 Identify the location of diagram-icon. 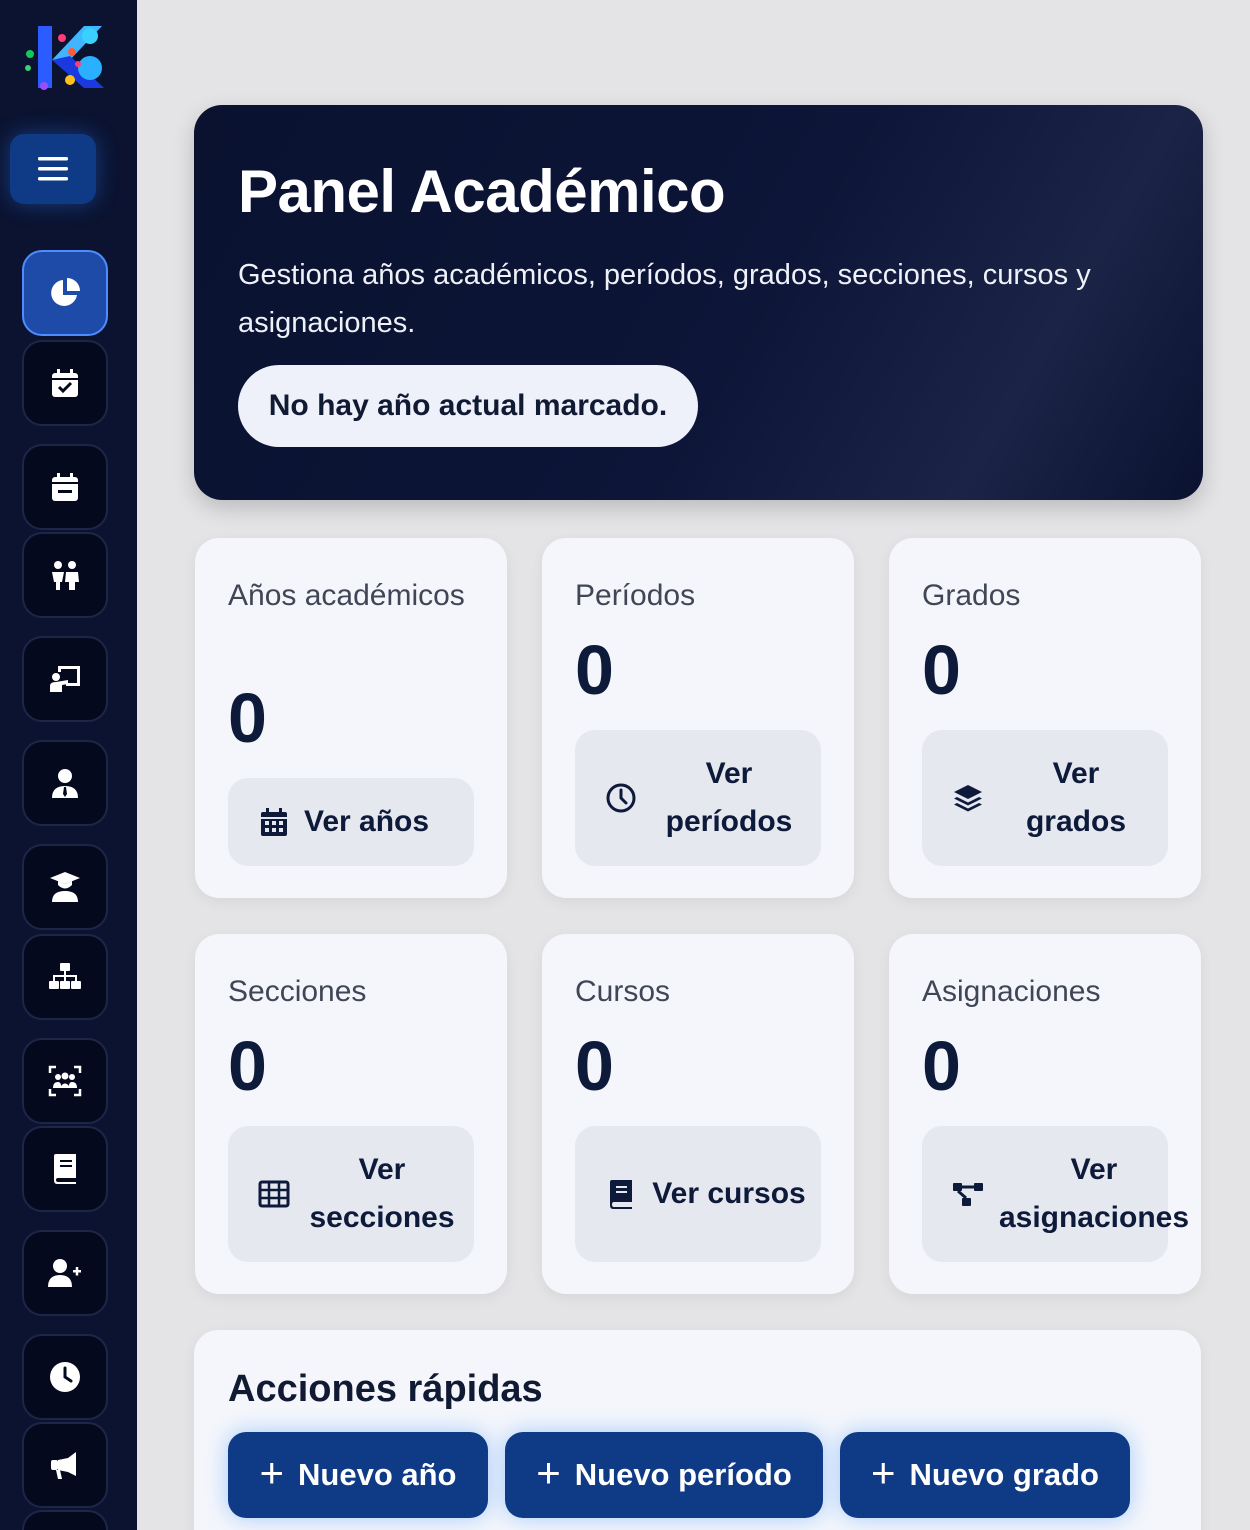
(968, 1194).